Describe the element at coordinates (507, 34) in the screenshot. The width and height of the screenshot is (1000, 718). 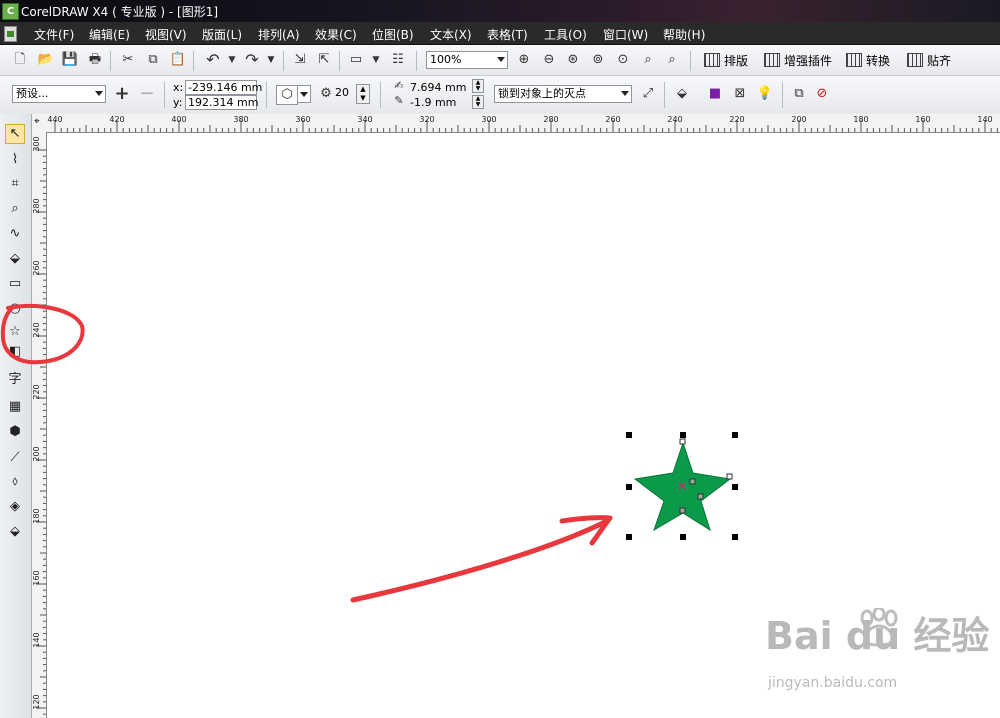
I see `menu-table: 表格(T)` at that location.